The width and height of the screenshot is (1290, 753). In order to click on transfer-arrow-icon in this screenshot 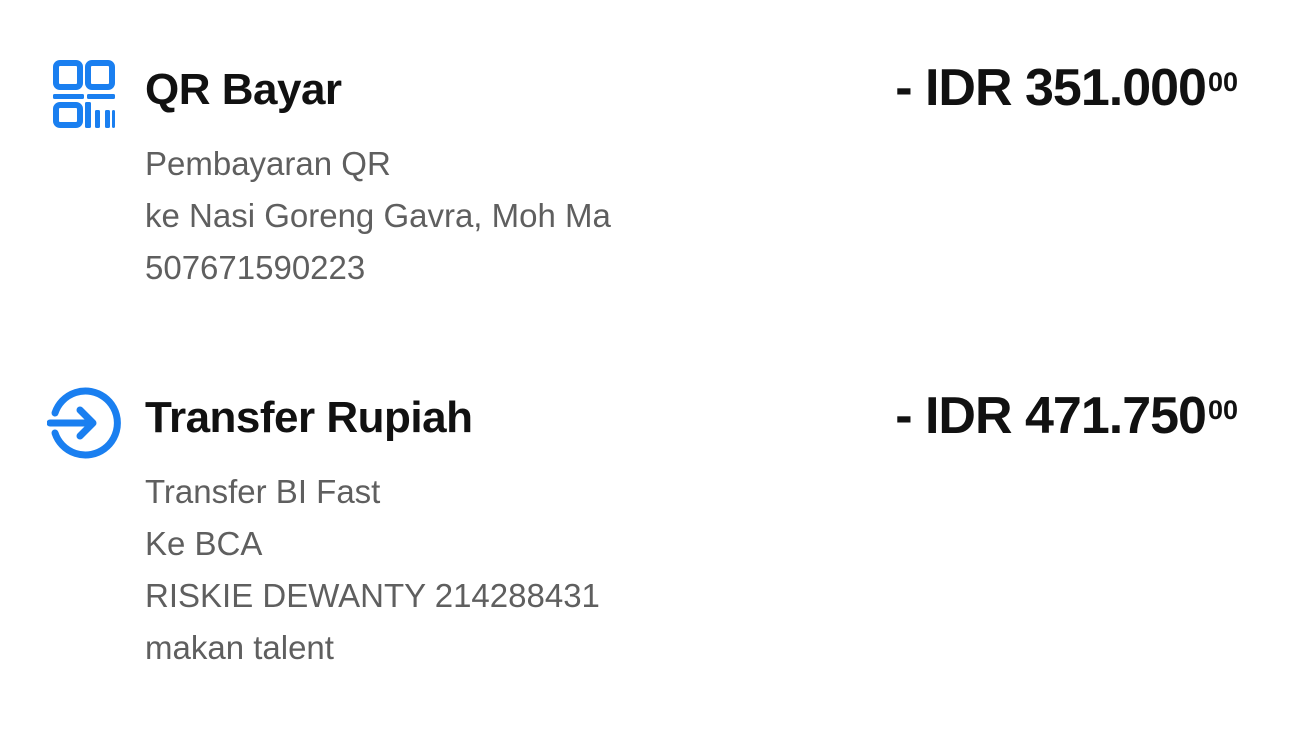, I will do `click(84, 423)`.